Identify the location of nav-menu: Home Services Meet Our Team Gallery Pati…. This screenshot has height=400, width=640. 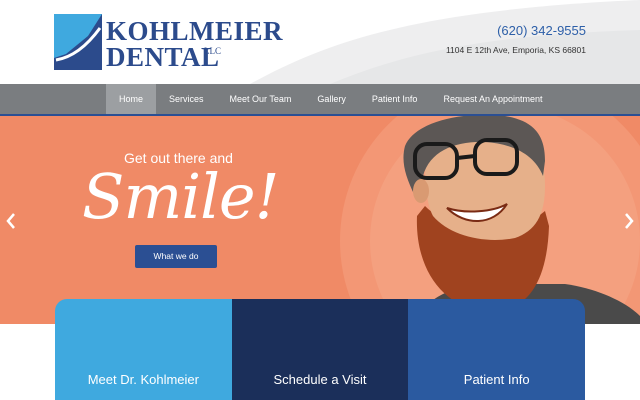
(331, 99).